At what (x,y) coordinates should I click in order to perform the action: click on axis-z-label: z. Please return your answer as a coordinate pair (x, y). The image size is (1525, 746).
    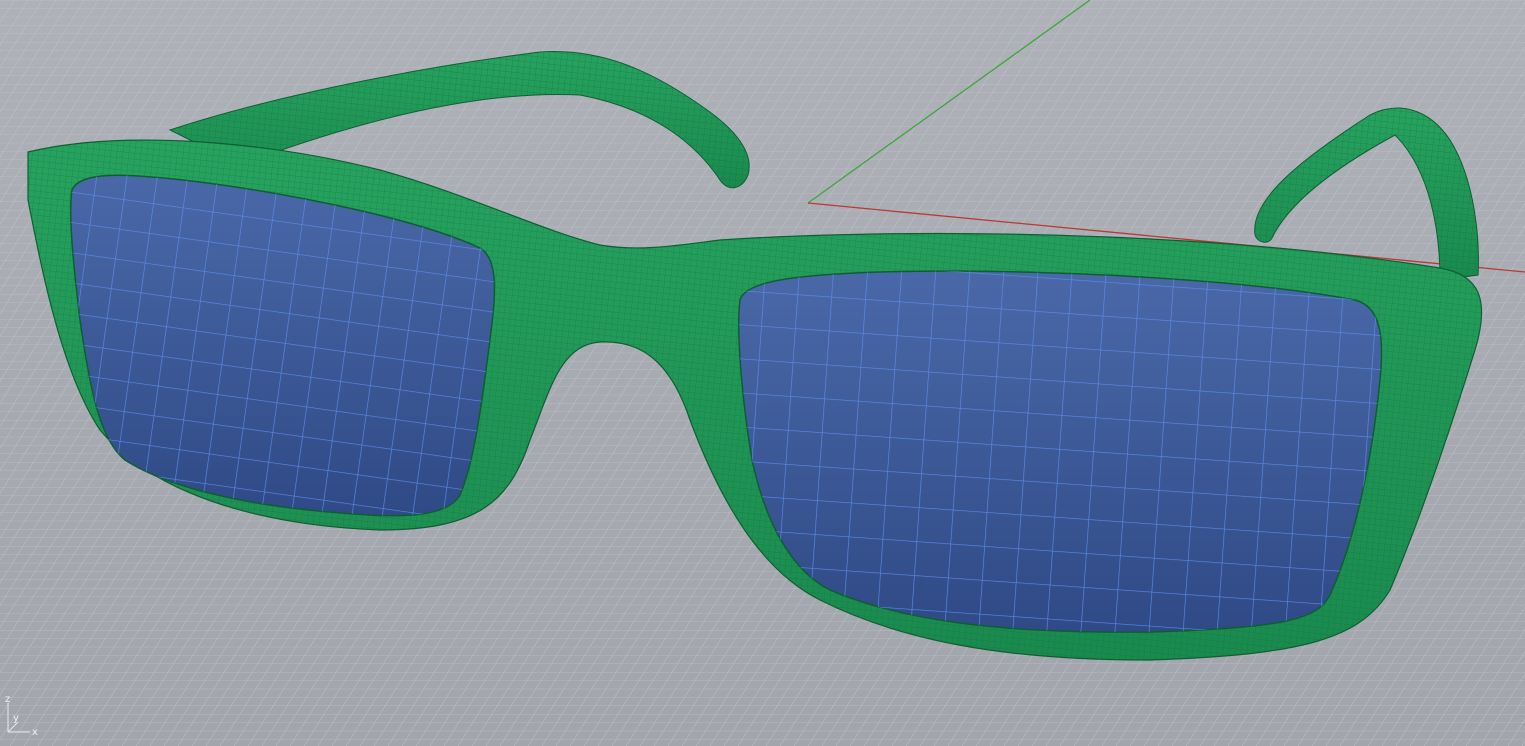
    Looking at the image, I should click on (7, 699).